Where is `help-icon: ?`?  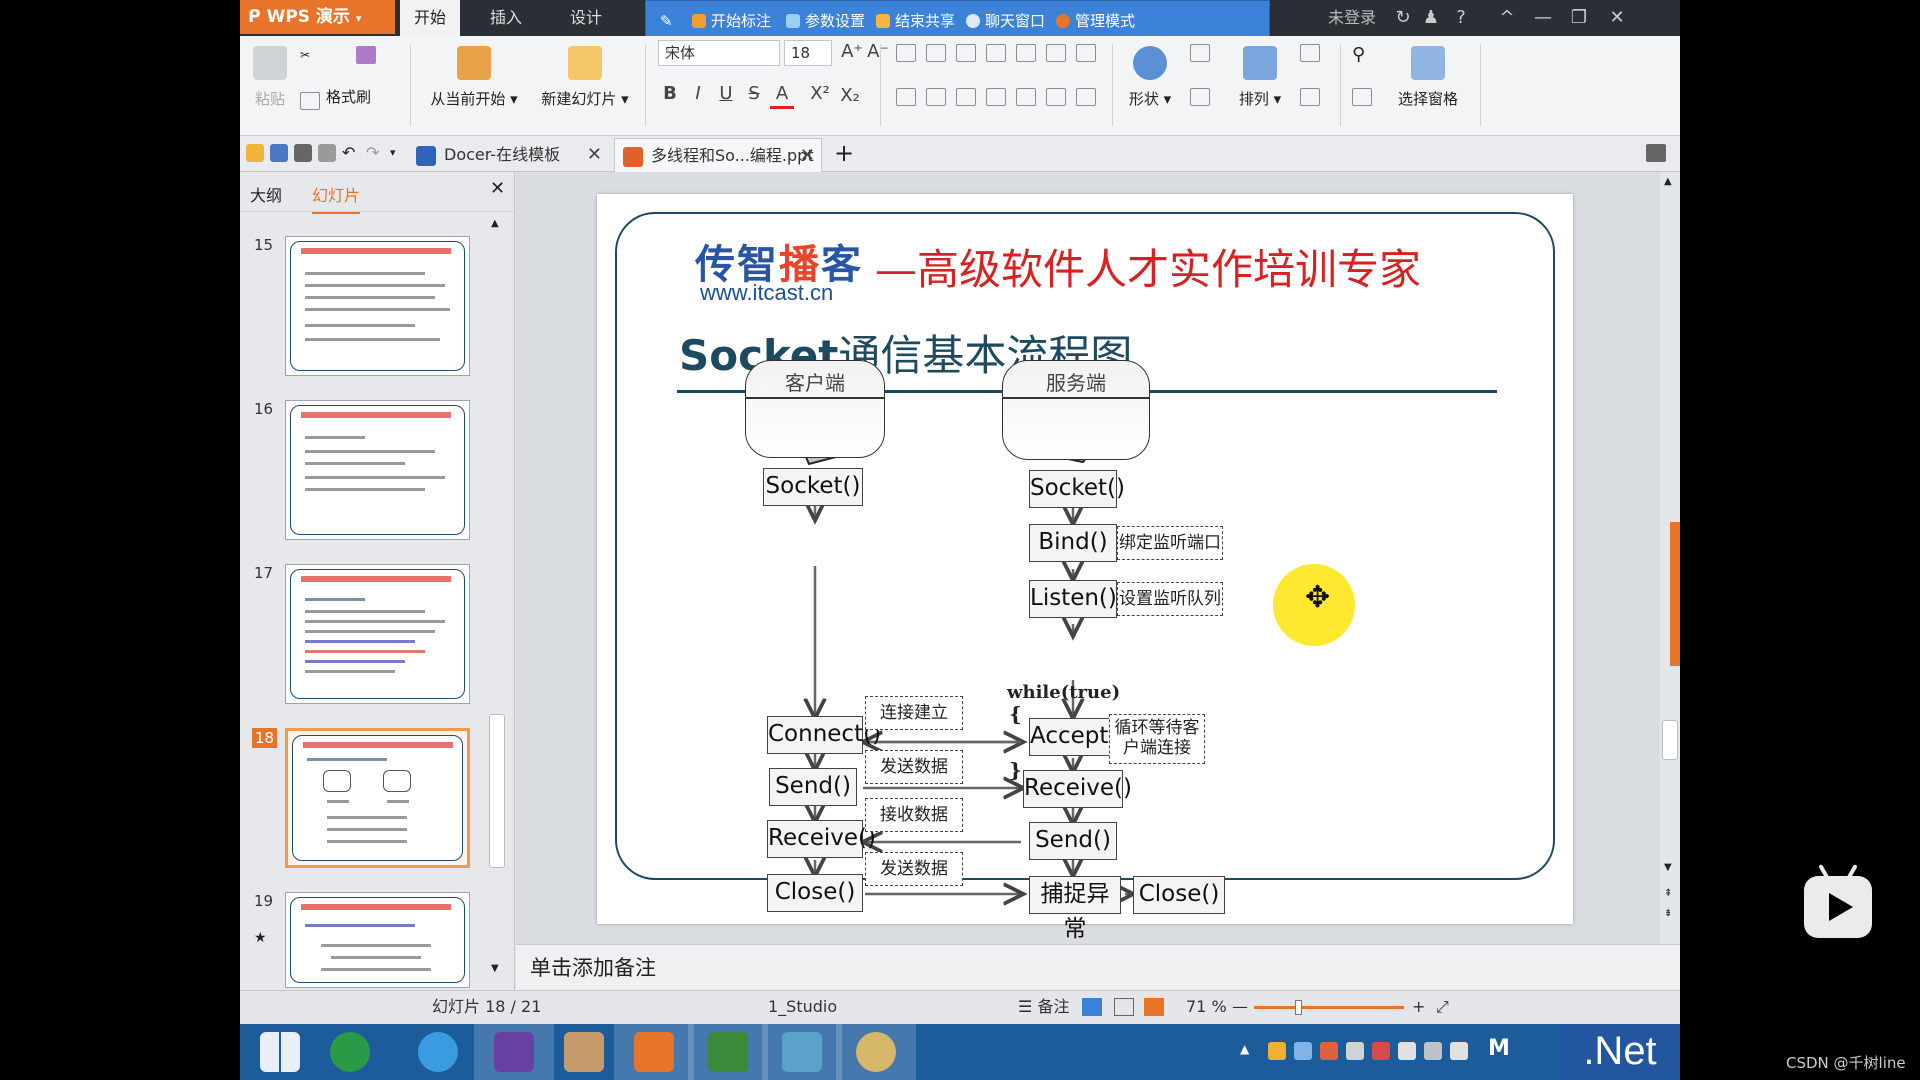
help-icon: ? is located at coordinates (1461, 18).